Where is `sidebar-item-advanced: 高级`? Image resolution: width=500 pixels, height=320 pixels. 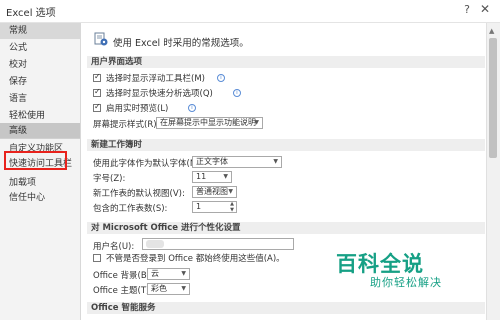 sidebar-item-advanced: 高级 is located at coordinates (40, 131).